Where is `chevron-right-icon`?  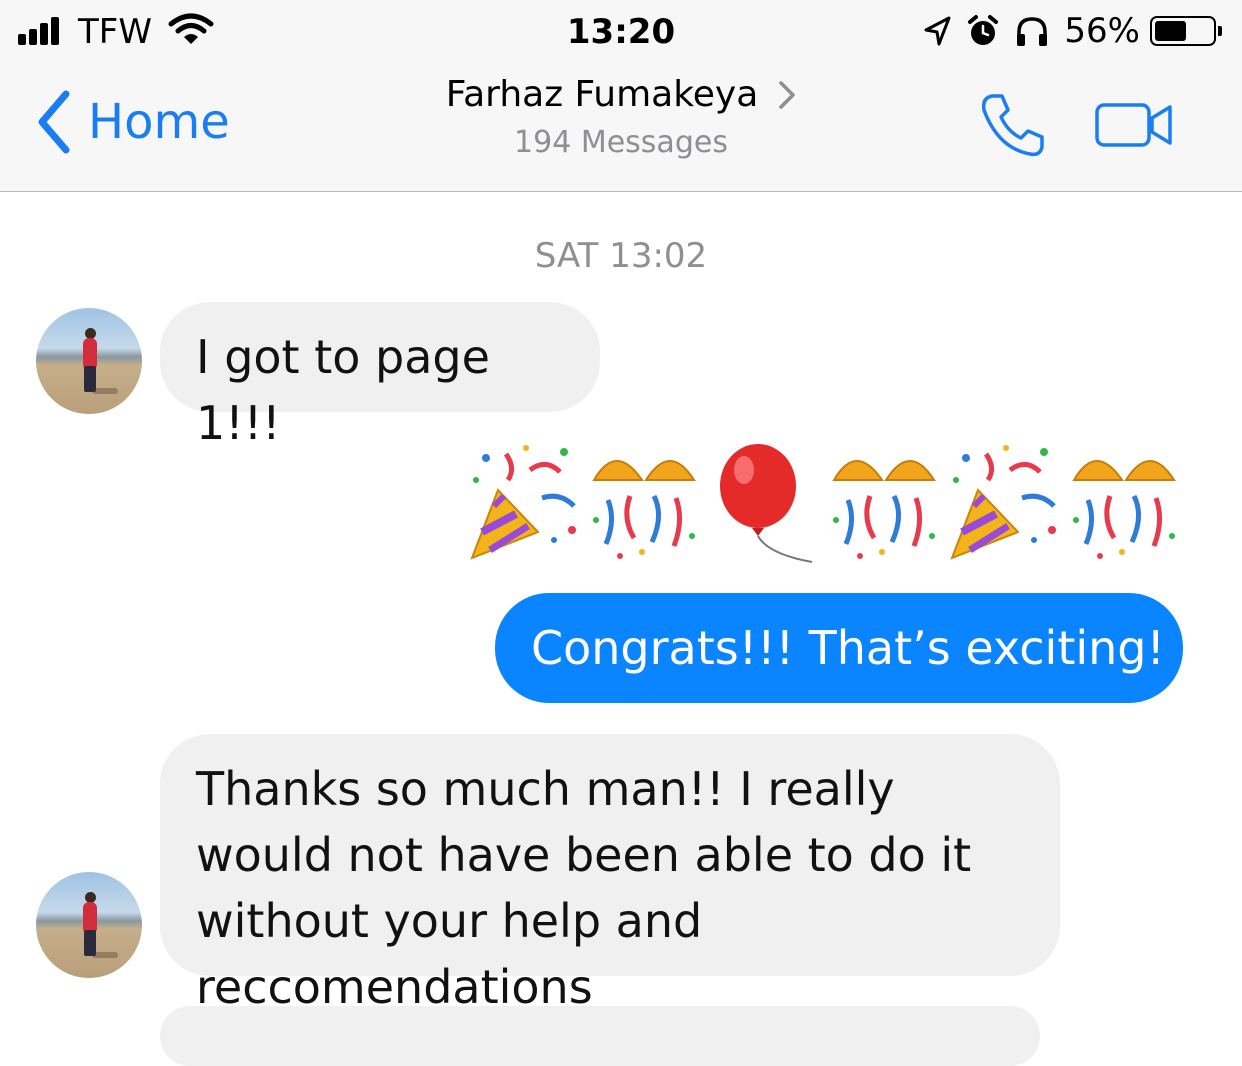
chevron-right-icon is located at coordinates (787, 94).